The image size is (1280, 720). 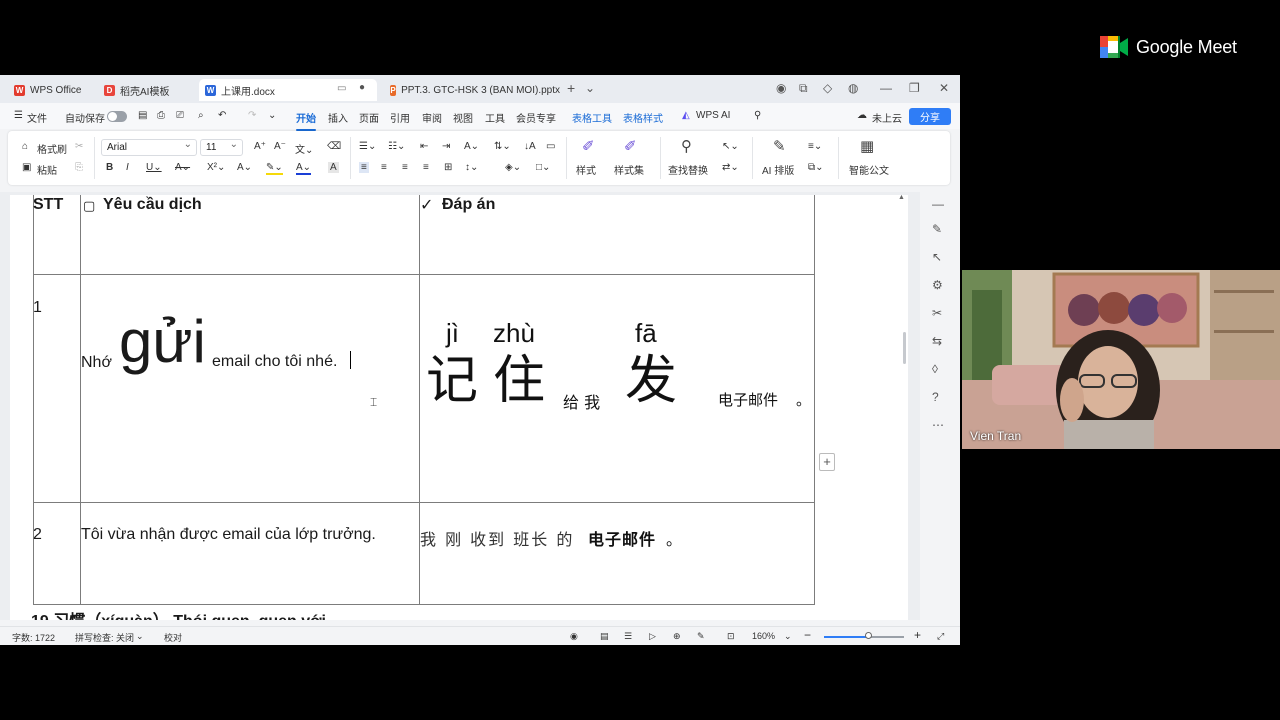 I want to click on align-right-icon: ≡, so click(x=405, y=167).